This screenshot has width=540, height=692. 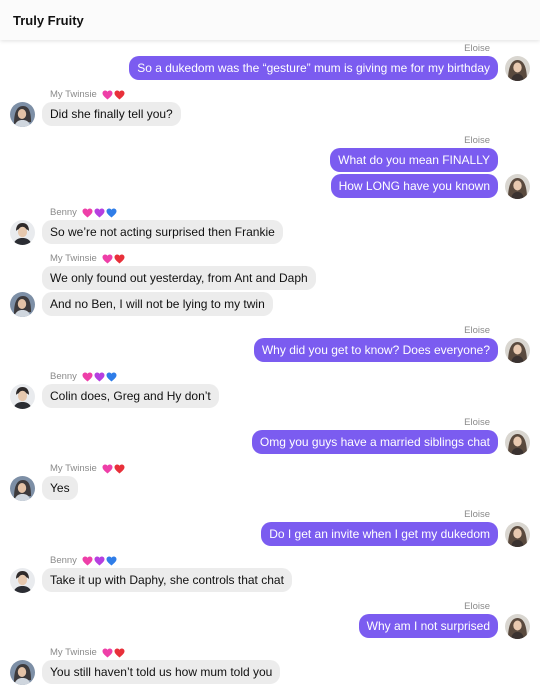 I want to click on chat-title: Truly Fruity, so click(x=48, y=20).